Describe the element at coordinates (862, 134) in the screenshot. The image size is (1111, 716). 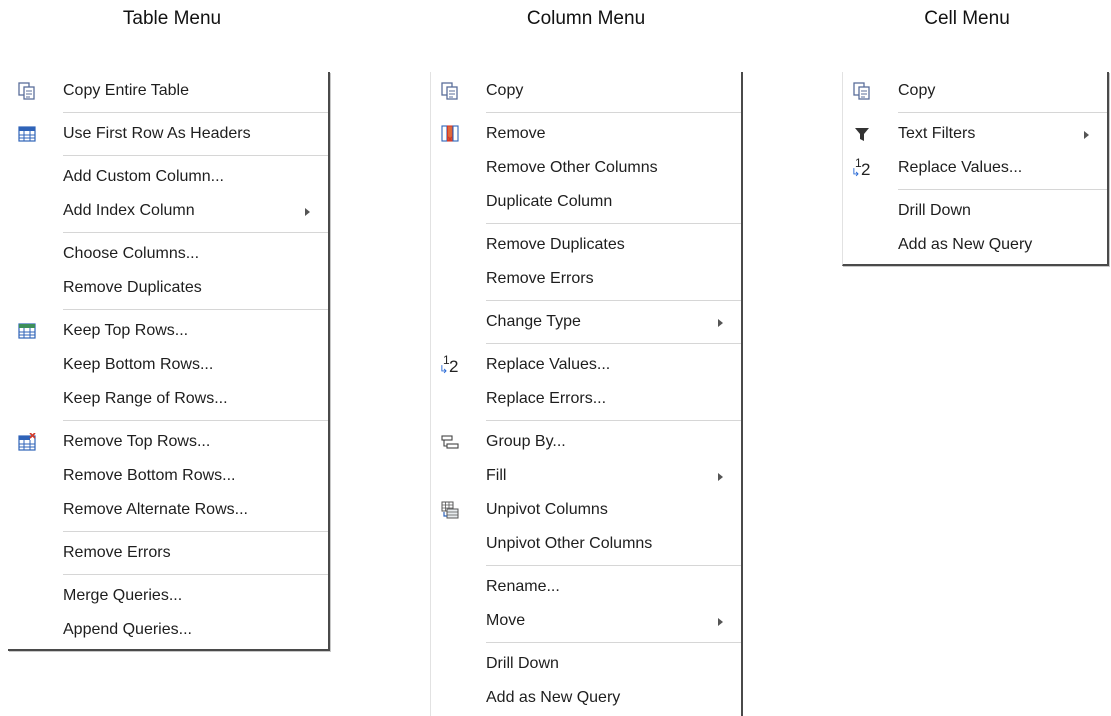
I see `filter-icon` at that location.